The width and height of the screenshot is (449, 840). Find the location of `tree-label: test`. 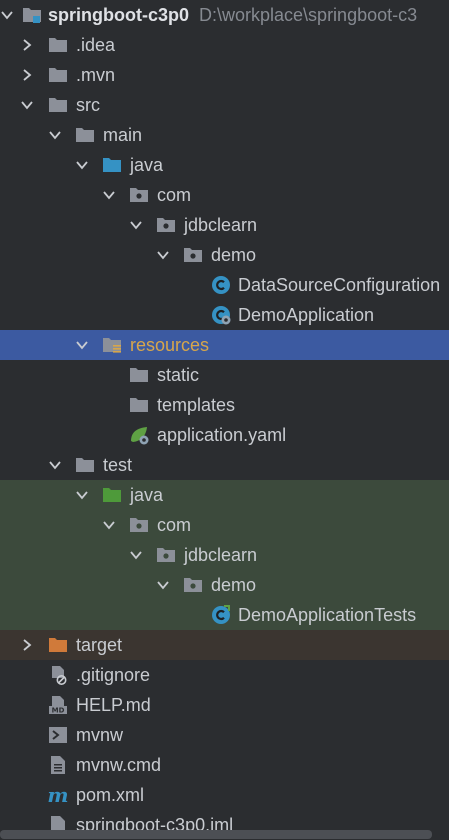

tree-label: test is located at coordinates (118, 465).